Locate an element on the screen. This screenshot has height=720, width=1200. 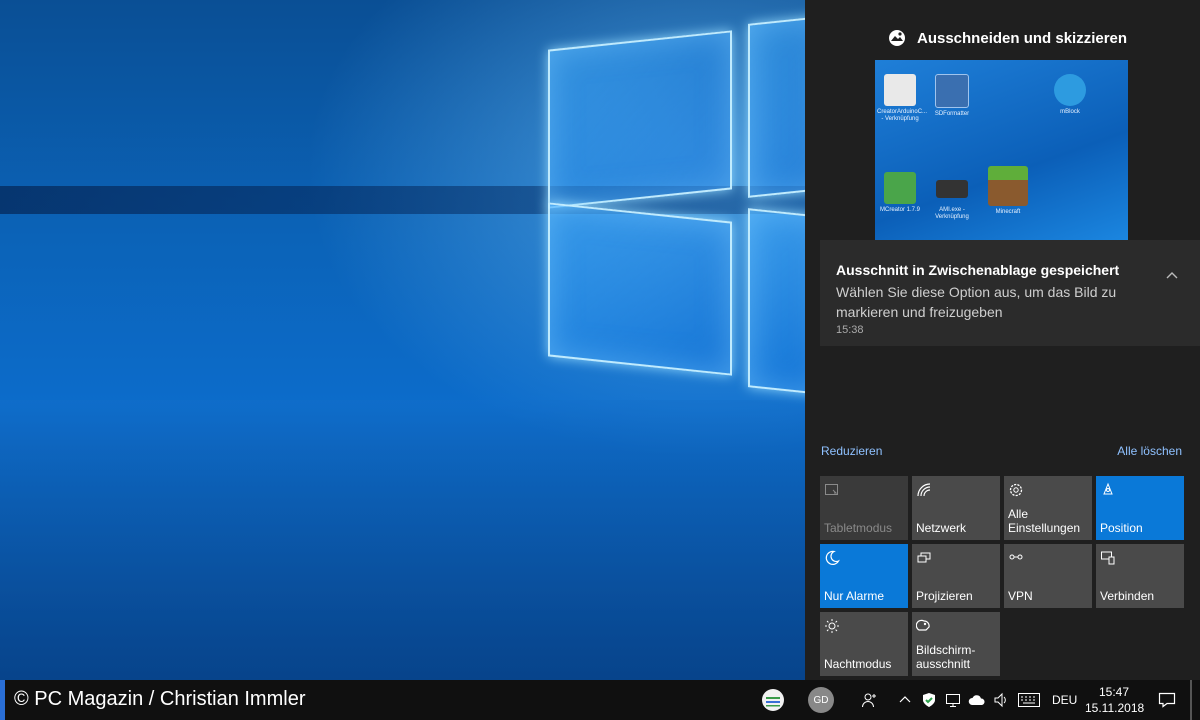
toast-time: 15:38 is located at coordinates (850, 330).